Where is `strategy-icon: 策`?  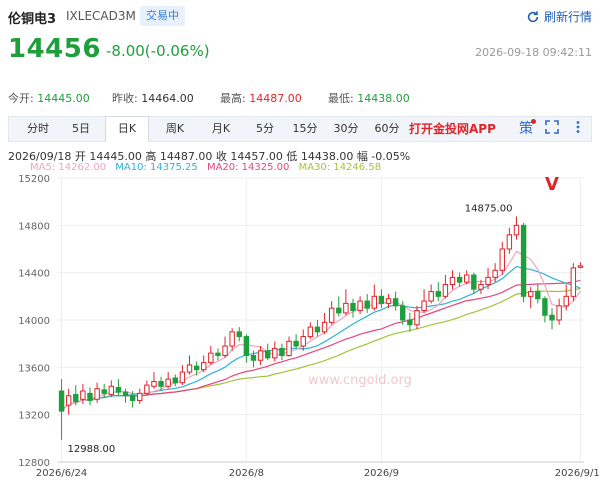
strategy-icon: 策 is located at coordinates (526, 128).